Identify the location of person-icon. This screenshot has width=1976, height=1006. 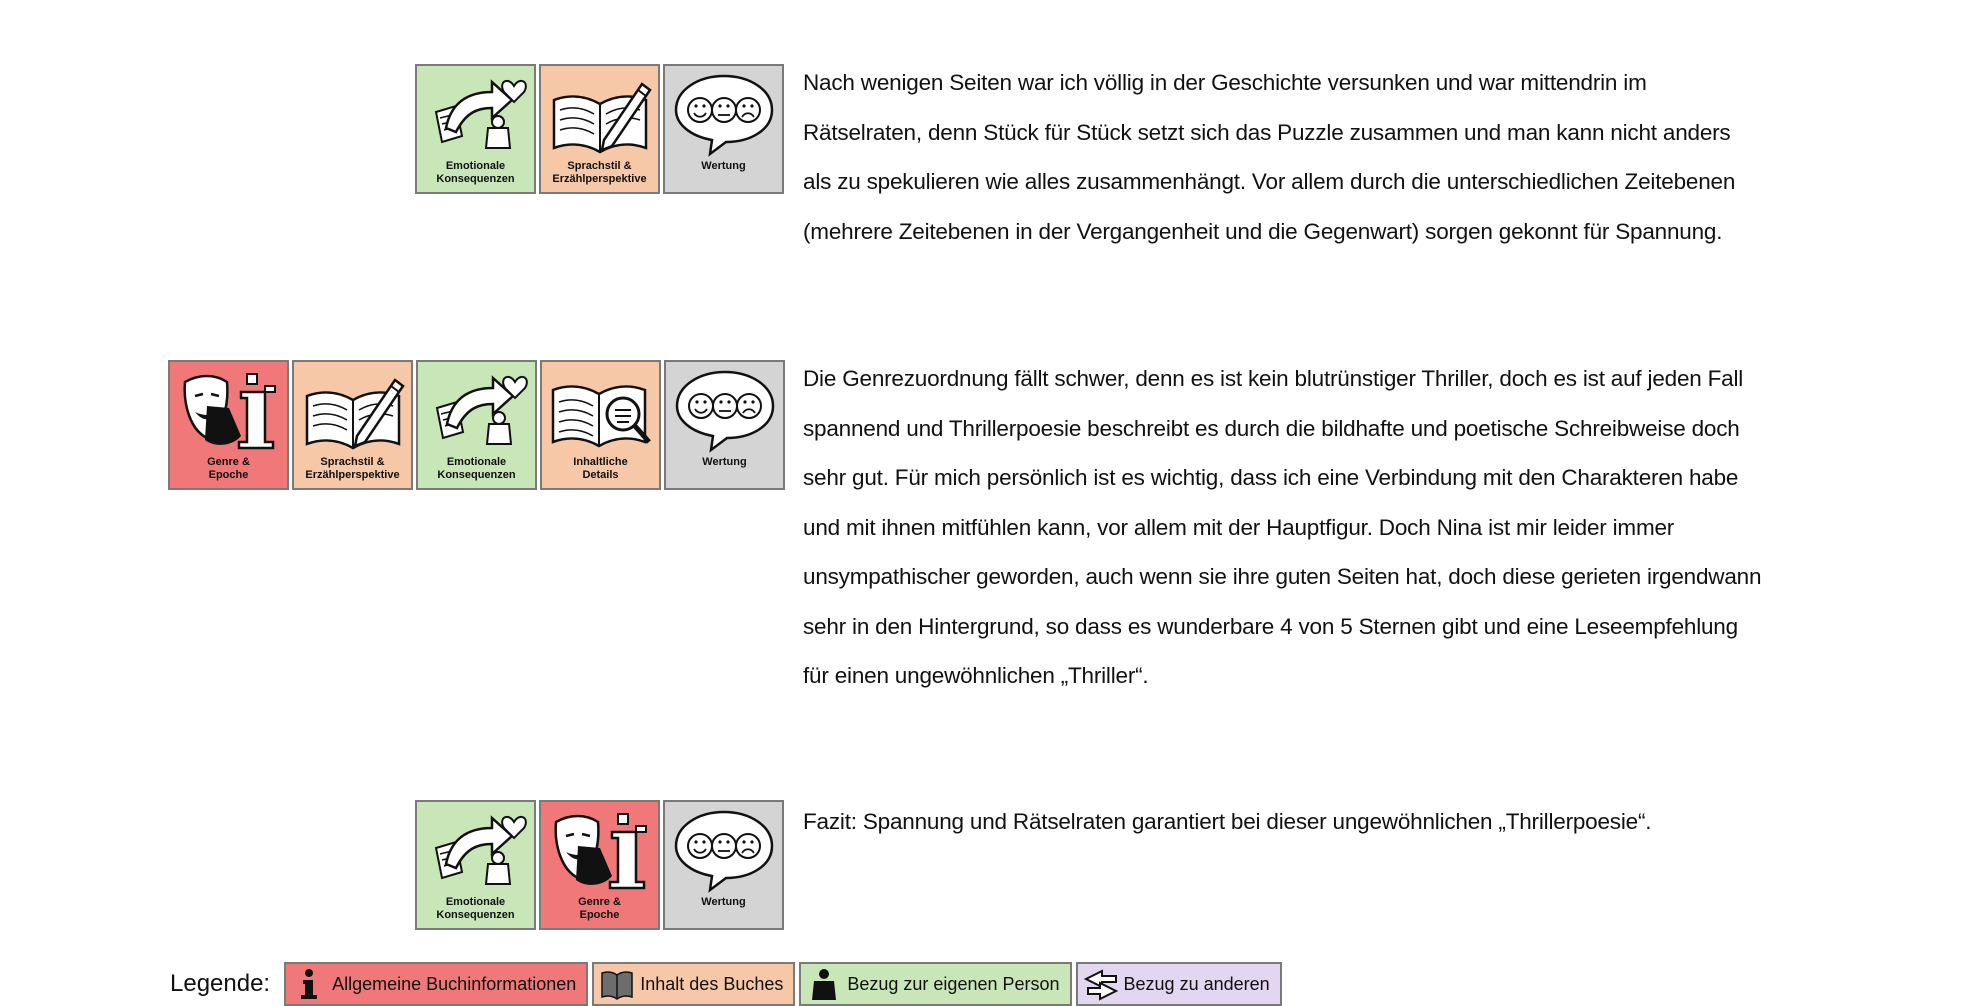
(824, 984).